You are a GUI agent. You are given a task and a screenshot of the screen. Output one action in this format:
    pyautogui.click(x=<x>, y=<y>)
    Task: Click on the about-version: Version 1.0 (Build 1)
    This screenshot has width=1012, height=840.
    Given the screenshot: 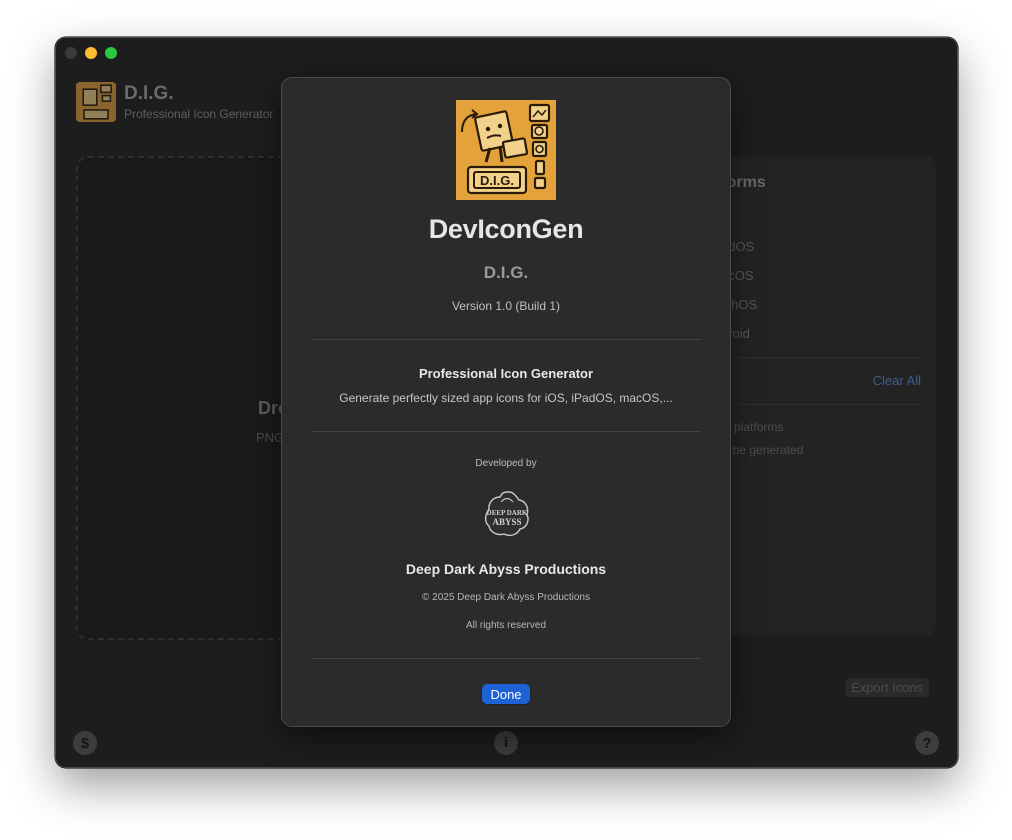 What is the action you would take?
    pyautogui.click(x=506, y=306)
    